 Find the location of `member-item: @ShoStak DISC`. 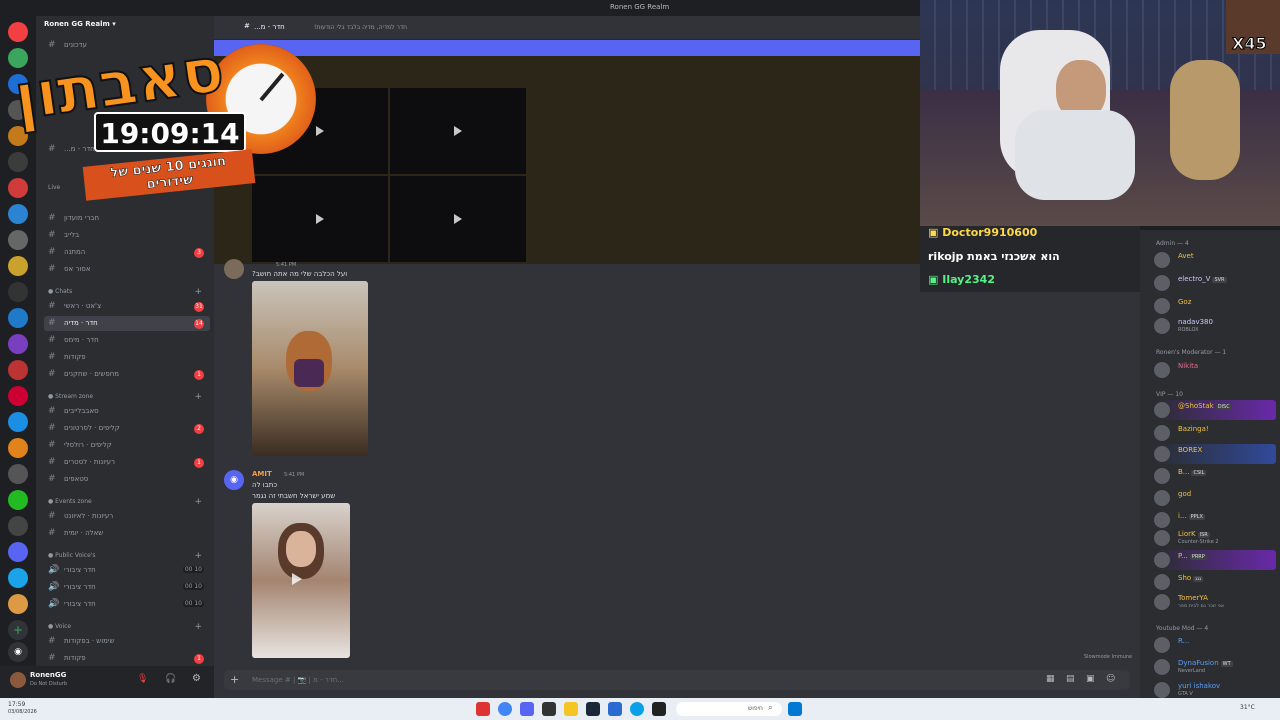

member-item: @ShoStak DISC is located at coordinates (1215, 410).